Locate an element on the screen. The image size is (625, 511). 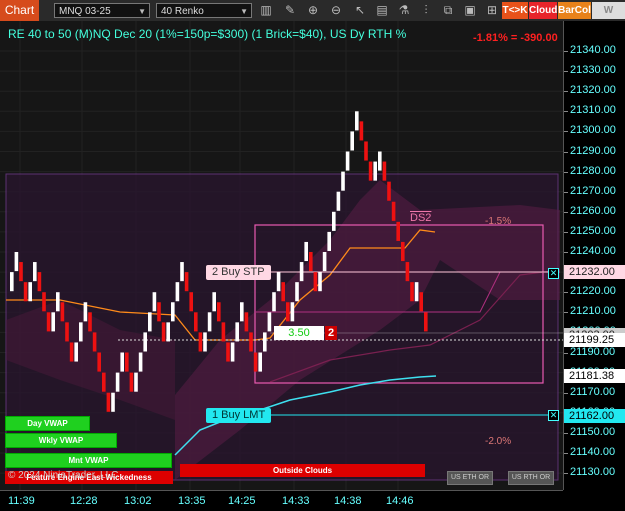
zoom-out-icon: ⊖ is located at coordinates (336, 10).